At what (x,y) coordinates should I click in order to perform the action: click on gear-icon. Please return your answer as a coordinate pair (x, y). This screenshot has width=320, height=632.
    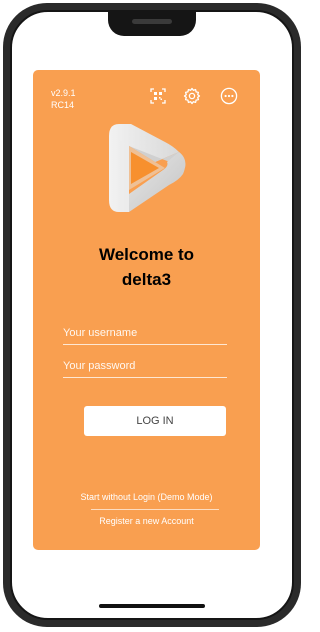
    Looking at the image, I should click on (192, 96).